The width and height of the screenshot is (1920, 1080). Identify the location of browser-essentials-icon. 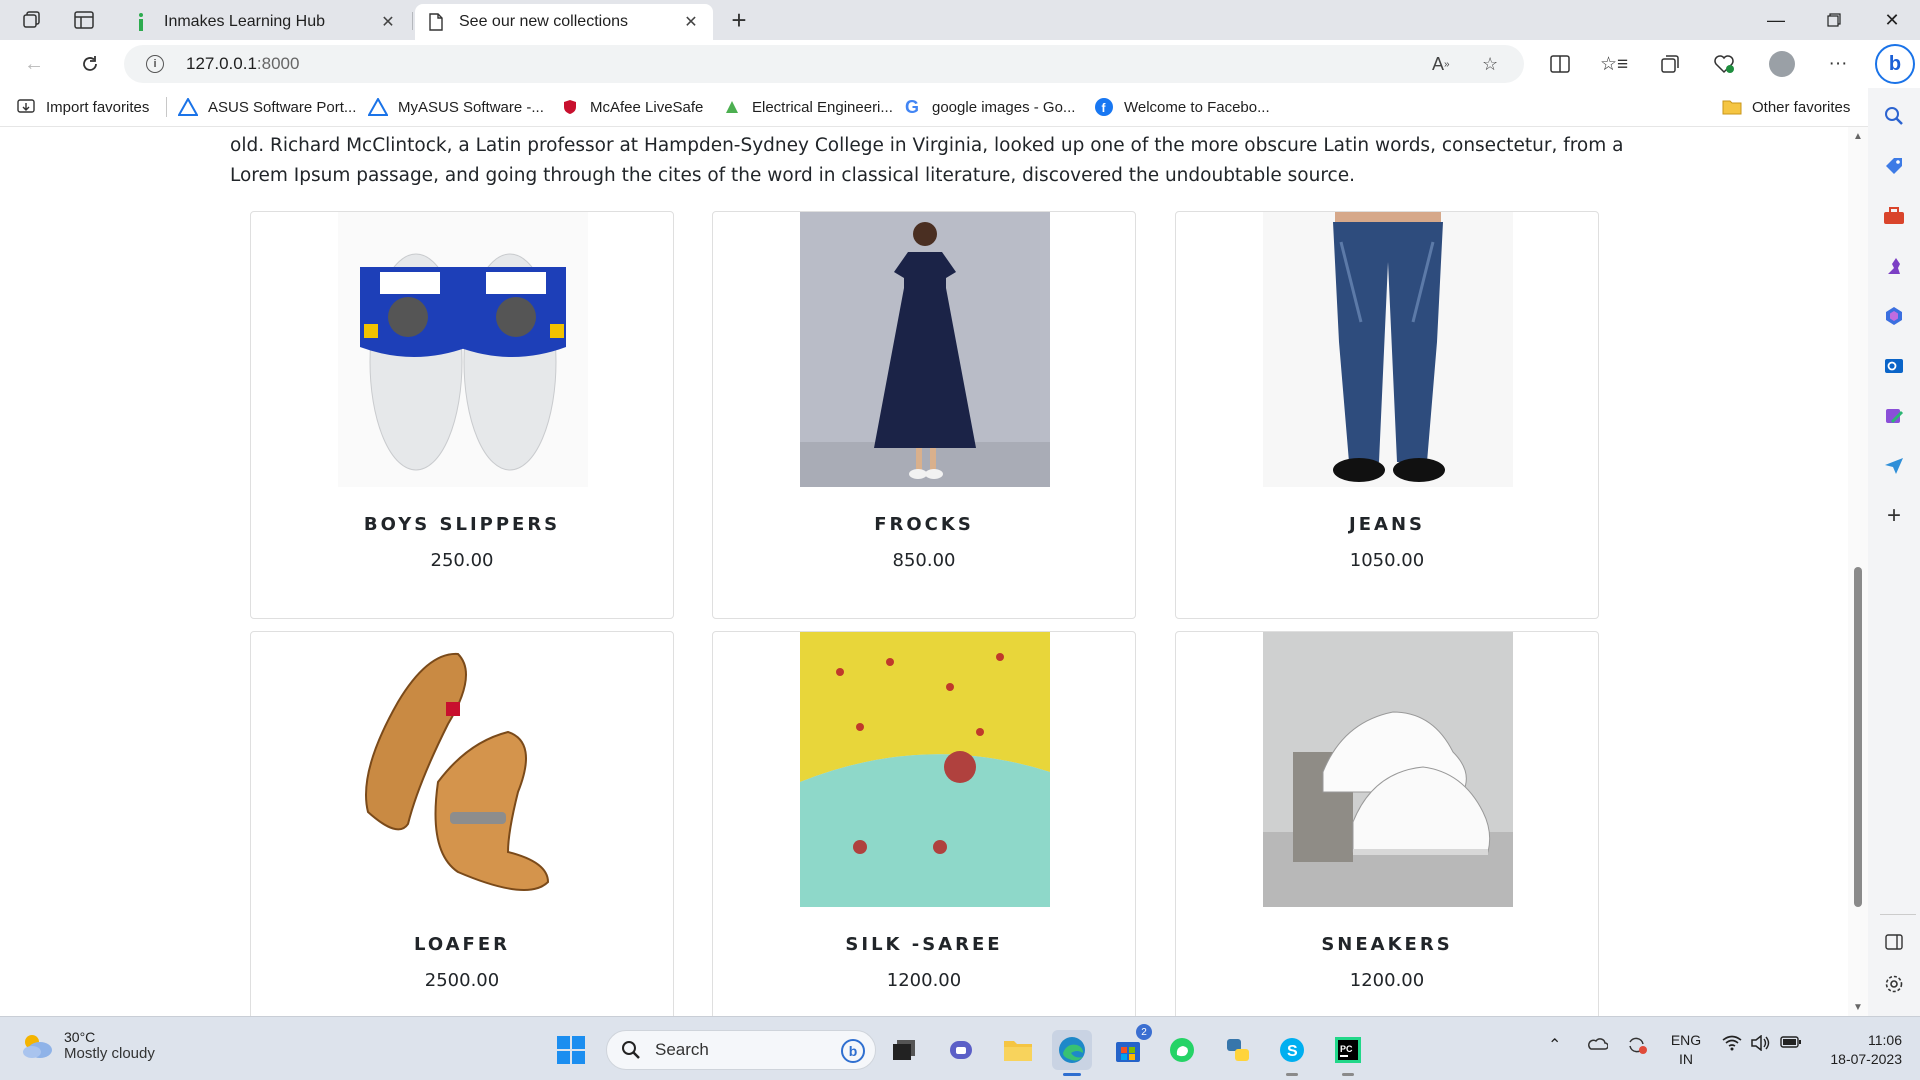
(1724, 64).